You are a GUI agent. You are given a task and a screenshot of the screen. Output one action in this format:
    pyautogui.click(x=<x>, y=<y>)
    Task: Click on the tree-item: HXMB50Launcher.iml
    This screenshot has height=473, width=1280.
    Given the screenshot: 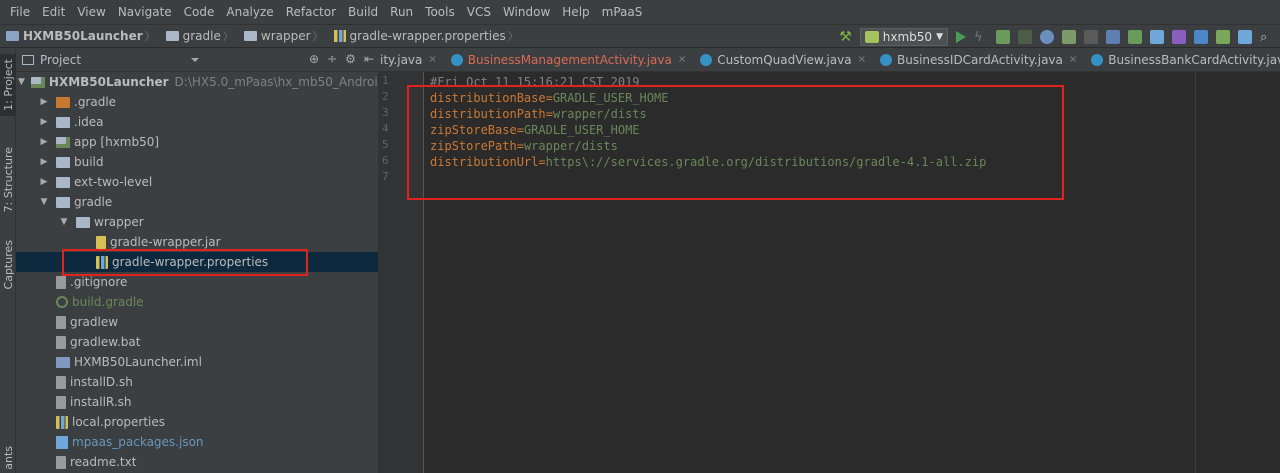 What is the action you would take?
    pyautogui.click(x=197, y=362)
    